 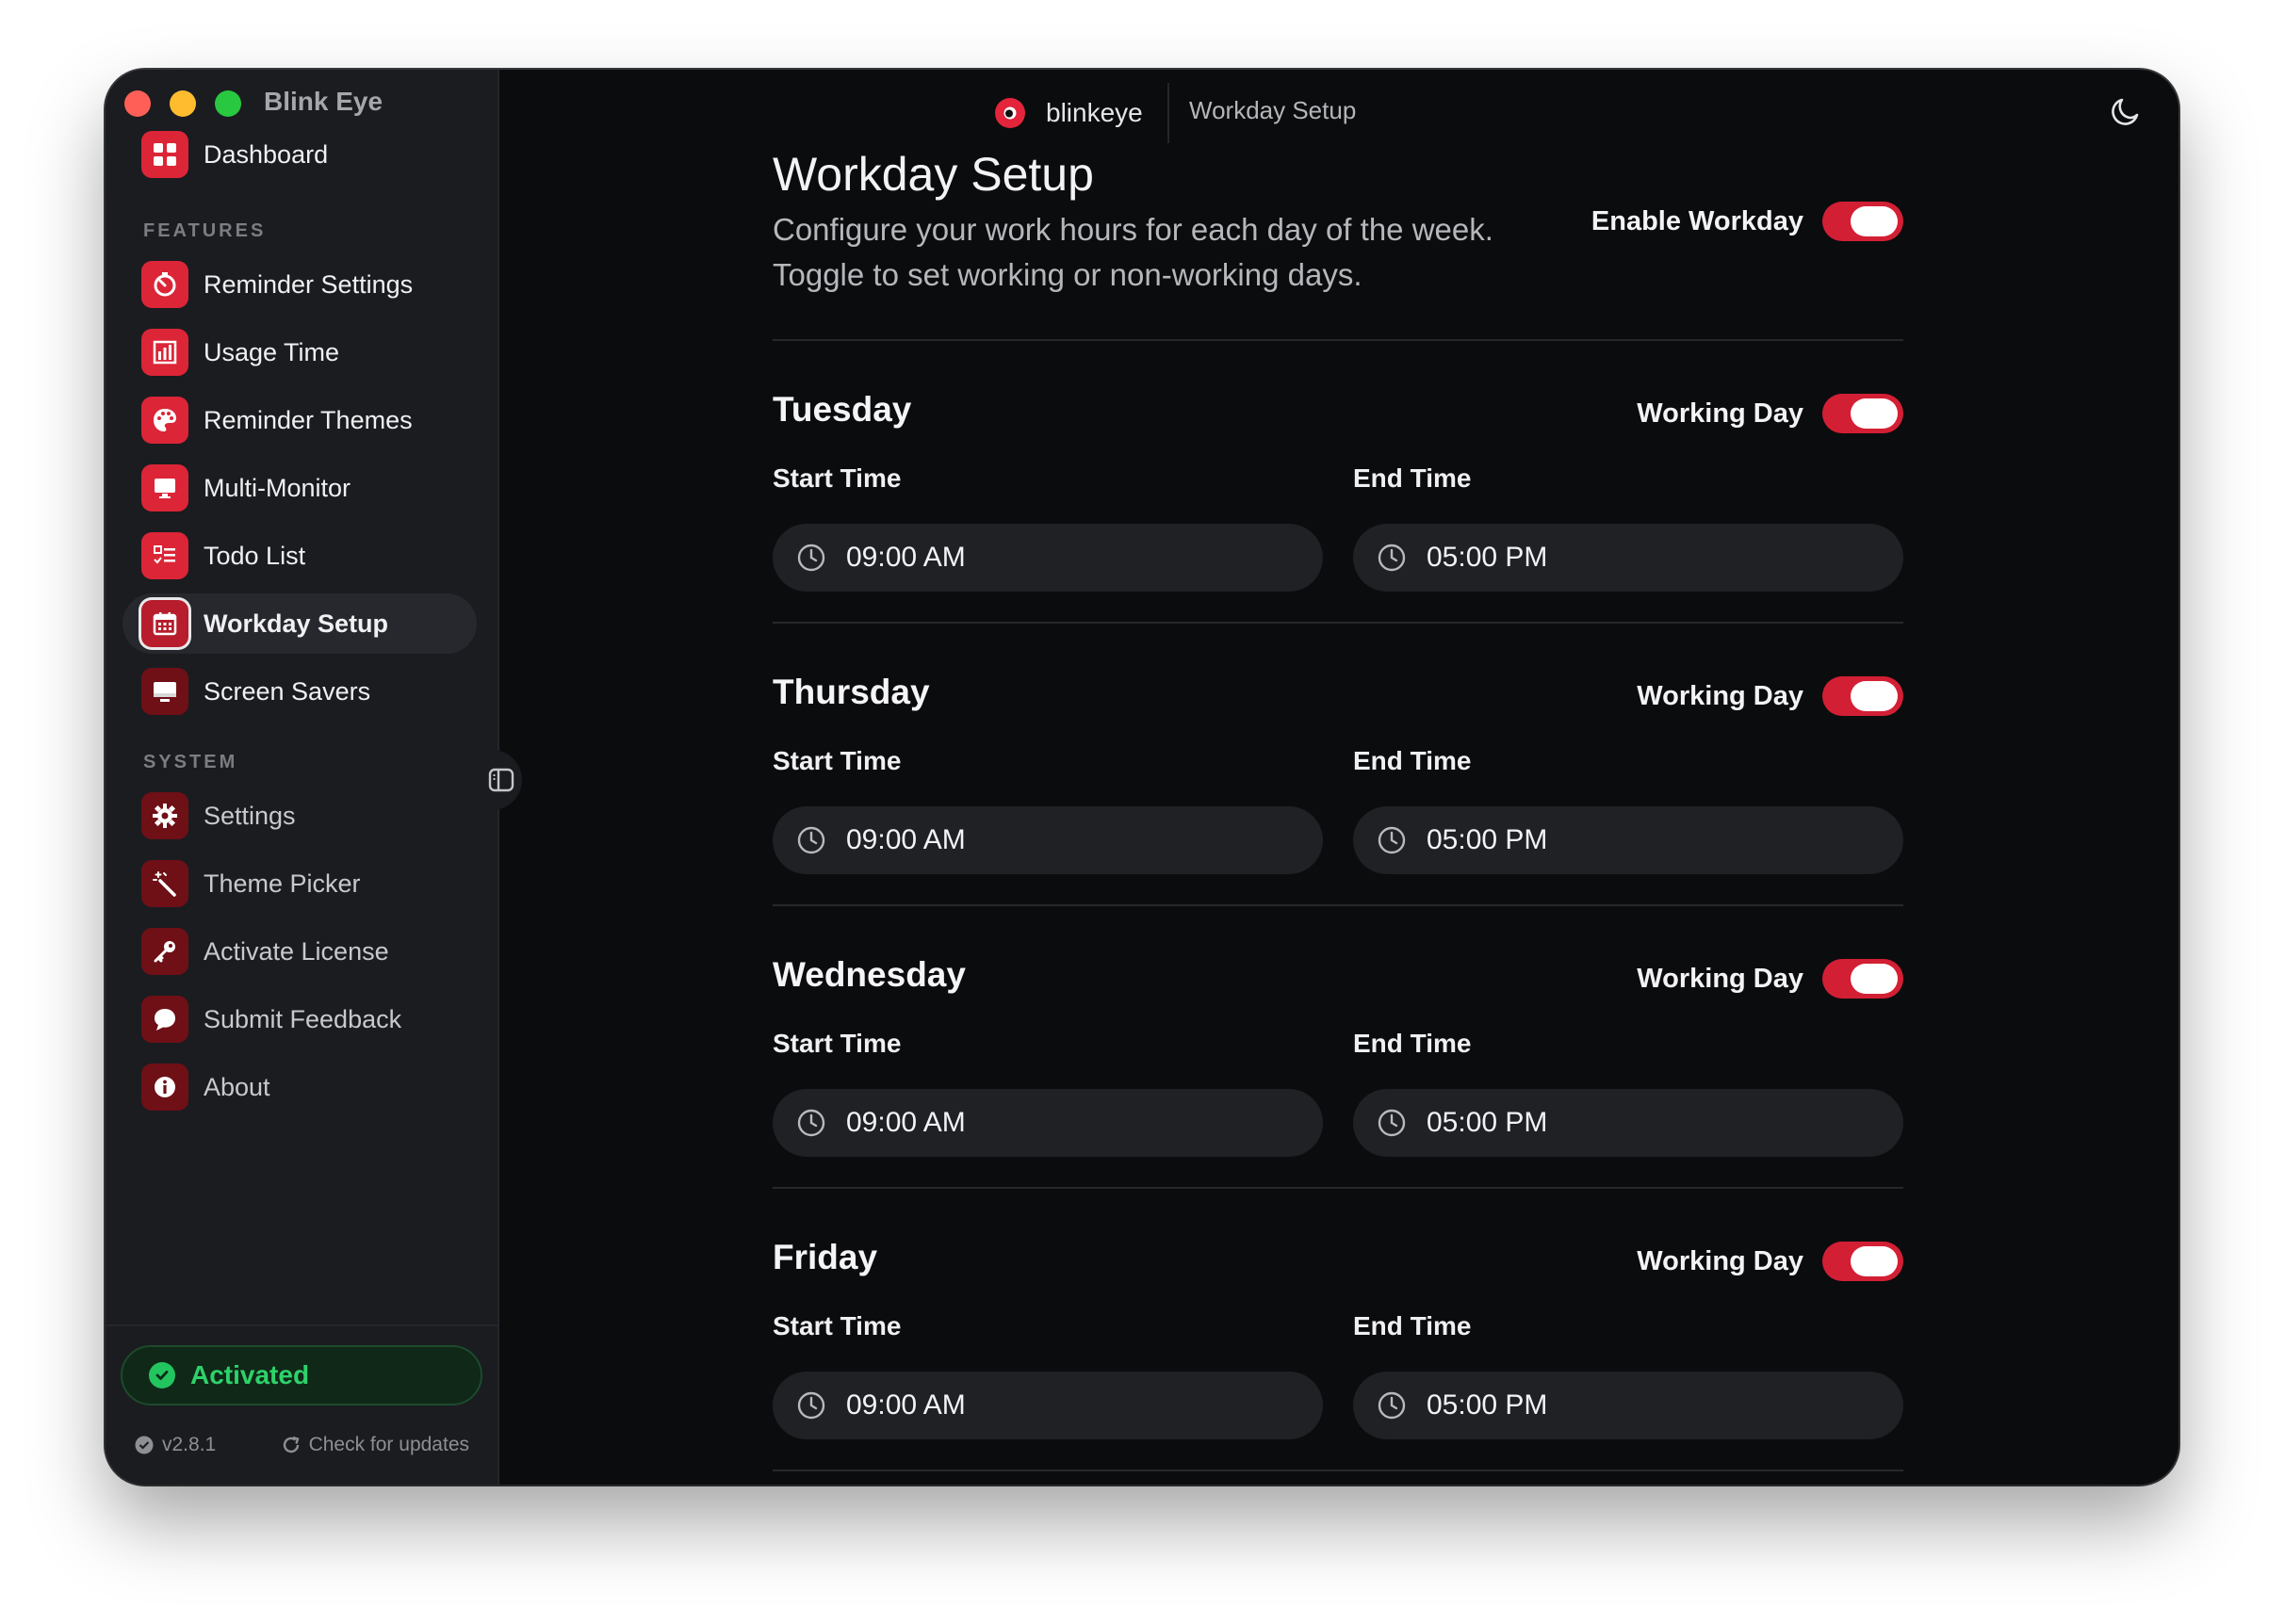 I want to click on page-title: Workday Setup, so click(x=934, y=175).